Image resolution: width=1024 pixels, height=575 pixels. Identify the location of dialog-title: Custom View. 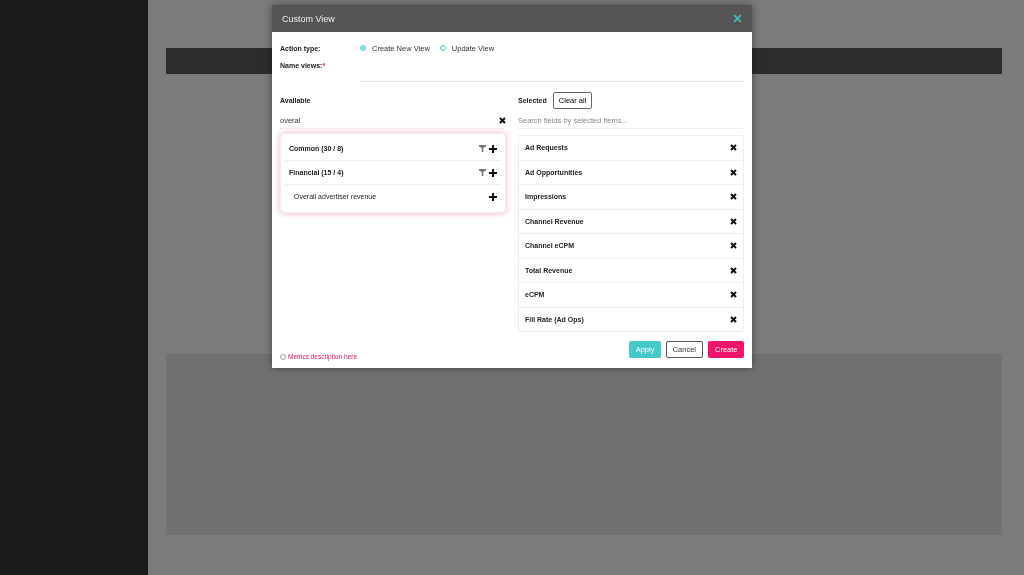
(308, 18).